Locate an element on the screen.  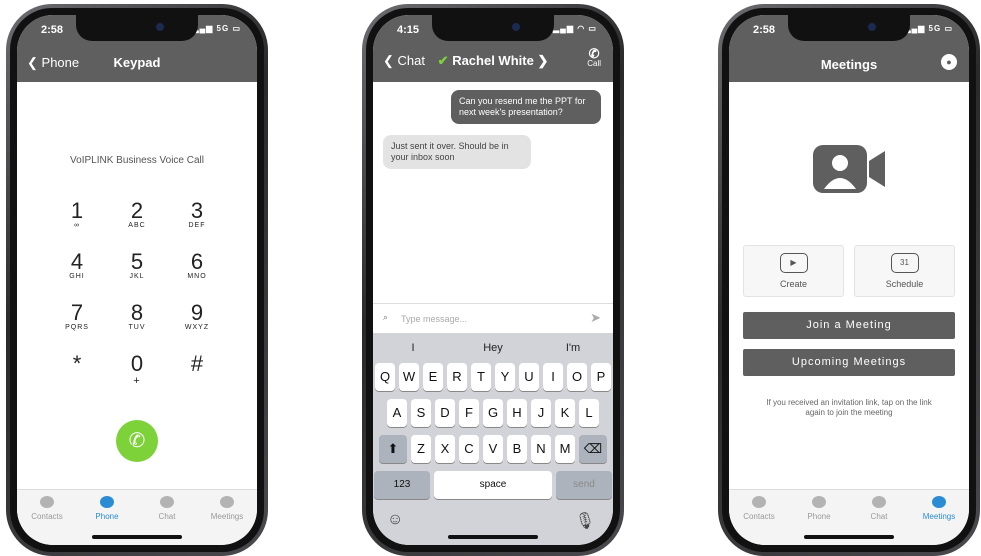
key: N is located at coordinates (541, 449).